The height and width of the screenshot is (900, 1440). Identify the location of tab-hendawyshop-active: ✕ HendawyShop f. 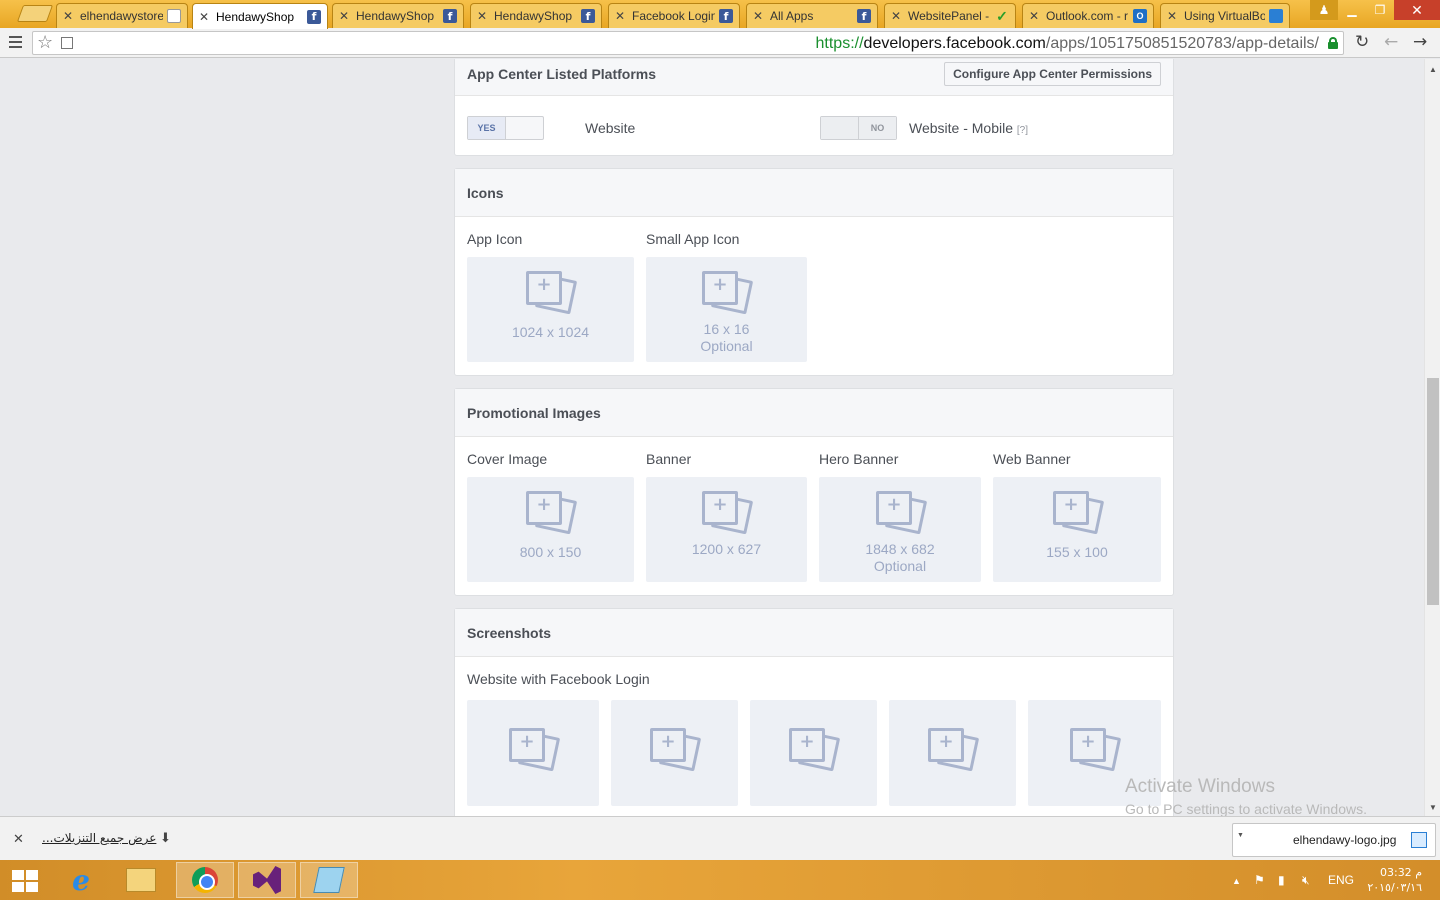
(260, 16).